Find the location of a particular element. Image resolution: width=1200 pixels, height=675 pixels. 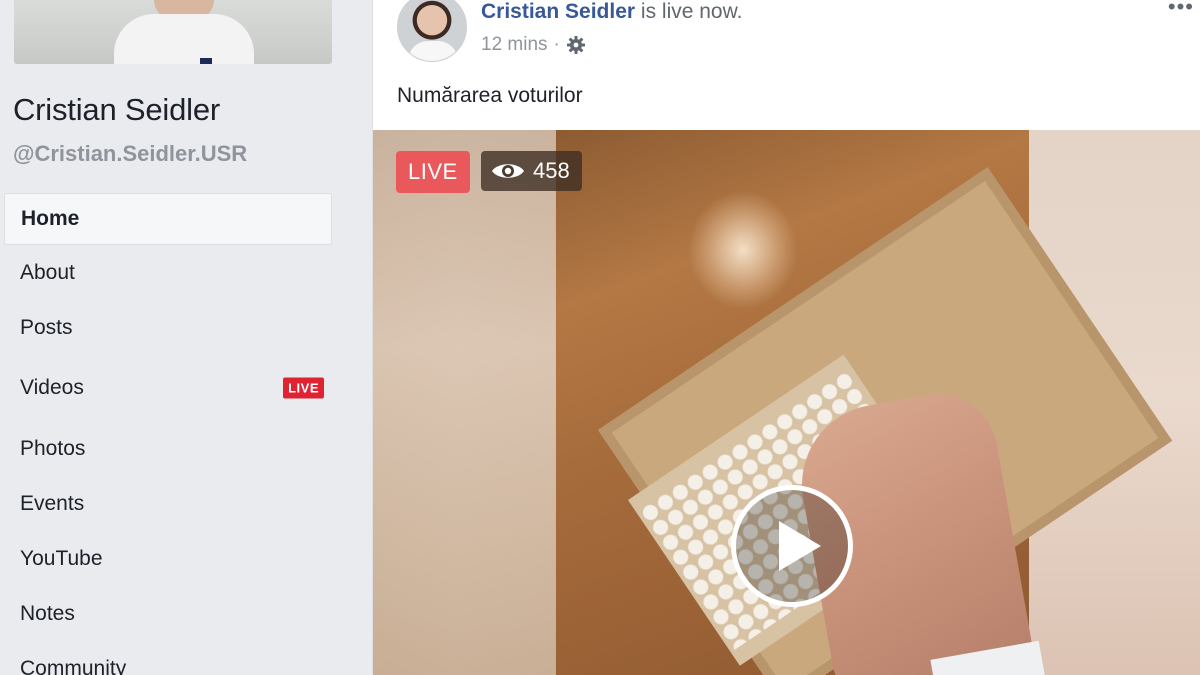

viewer-count-badge: 458 is located at coordinates (531, 171).